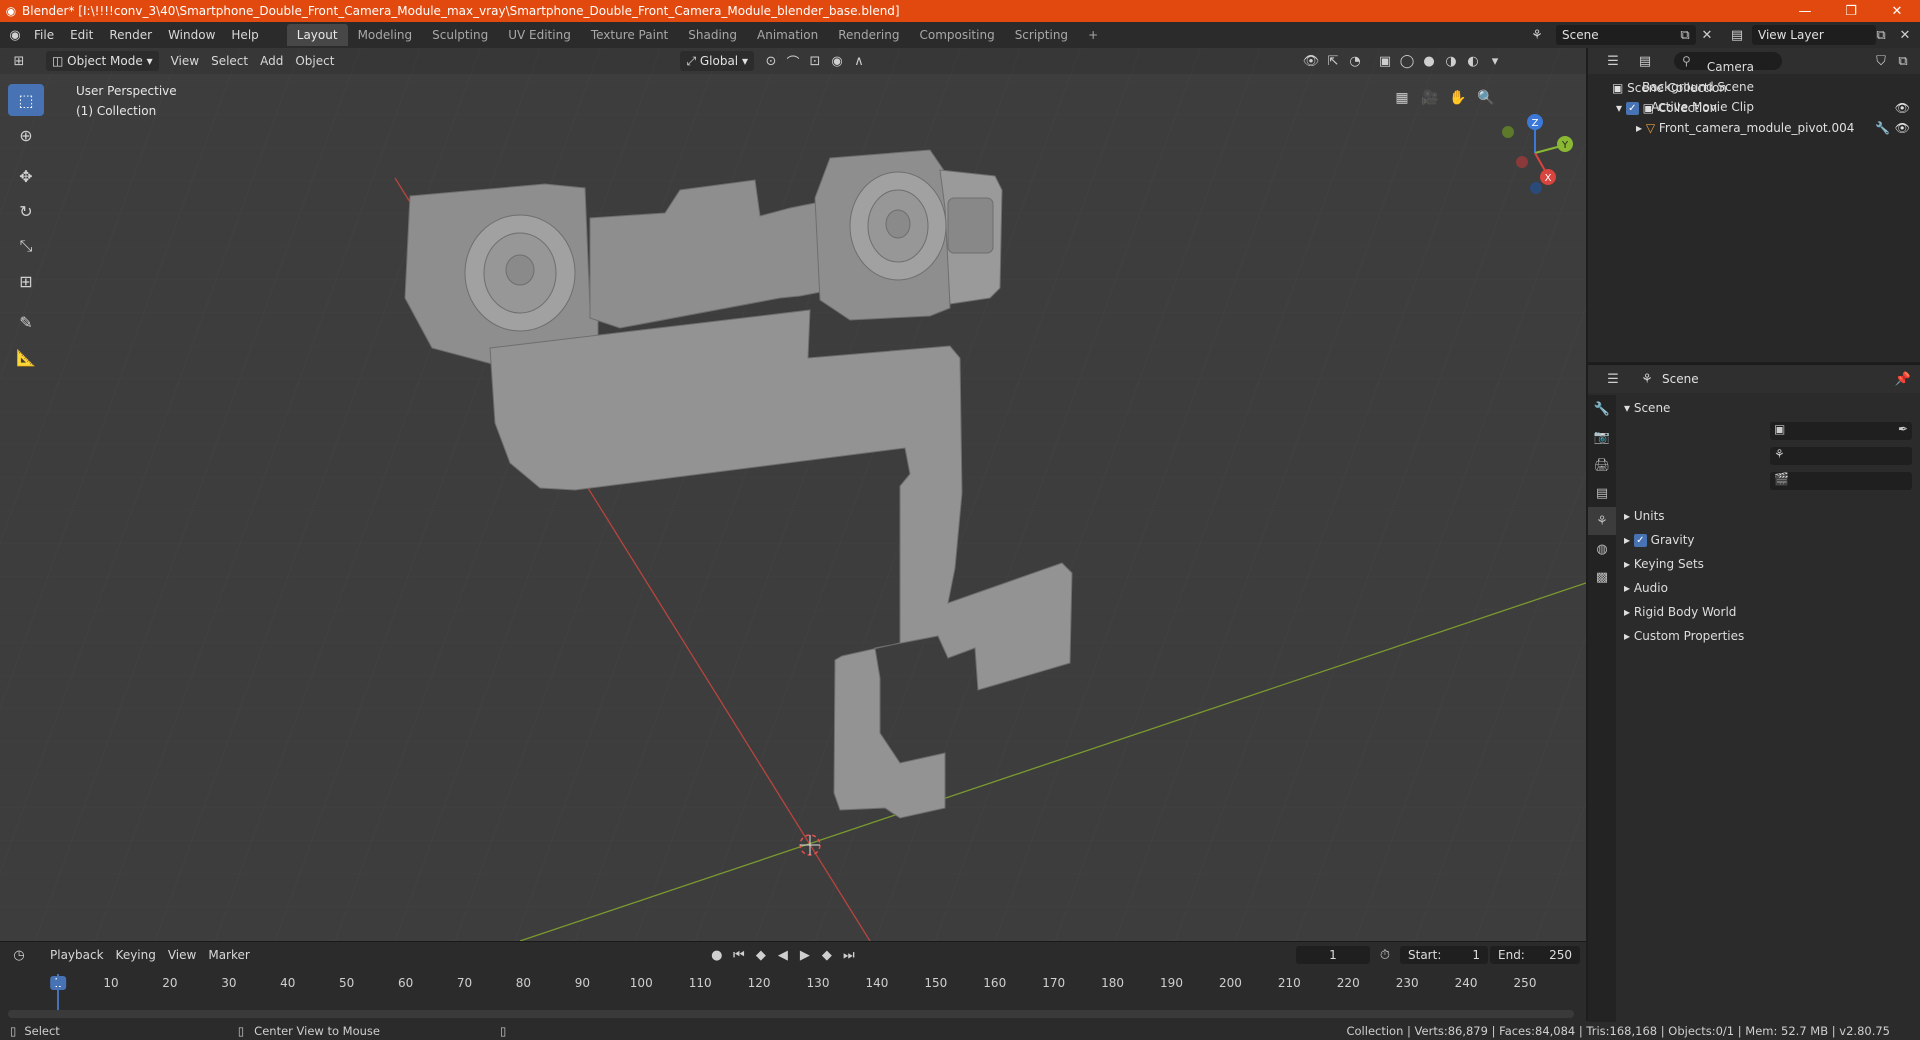 Image resolution: width=1920 pixels, height=1040 pixels. Describe the element at coordinates (805, 955) in the screenshot. I see `play-icon: ▶` at that location.